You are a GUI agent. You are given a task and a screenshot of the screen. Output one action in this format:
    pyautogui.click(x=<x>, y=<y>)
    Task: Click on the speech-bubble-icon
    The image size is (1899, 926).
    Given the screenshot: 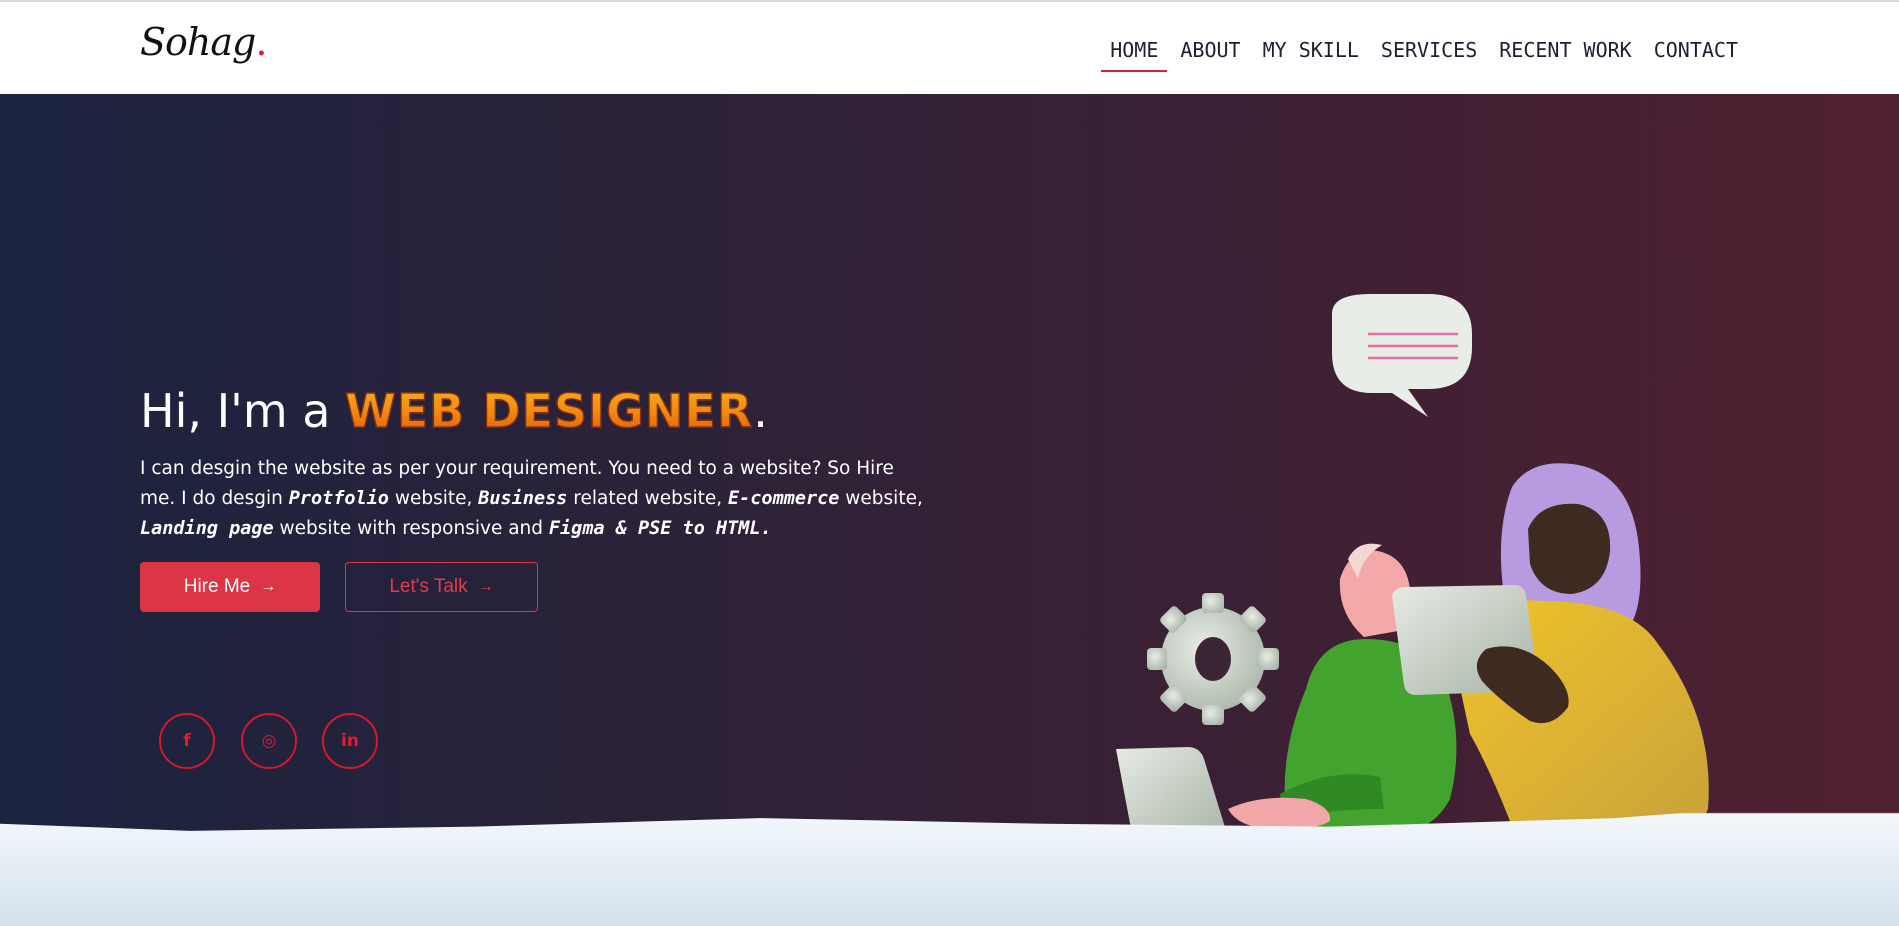 What is the action you would take?
    pyautogui.click(x=1402, y=355)
    